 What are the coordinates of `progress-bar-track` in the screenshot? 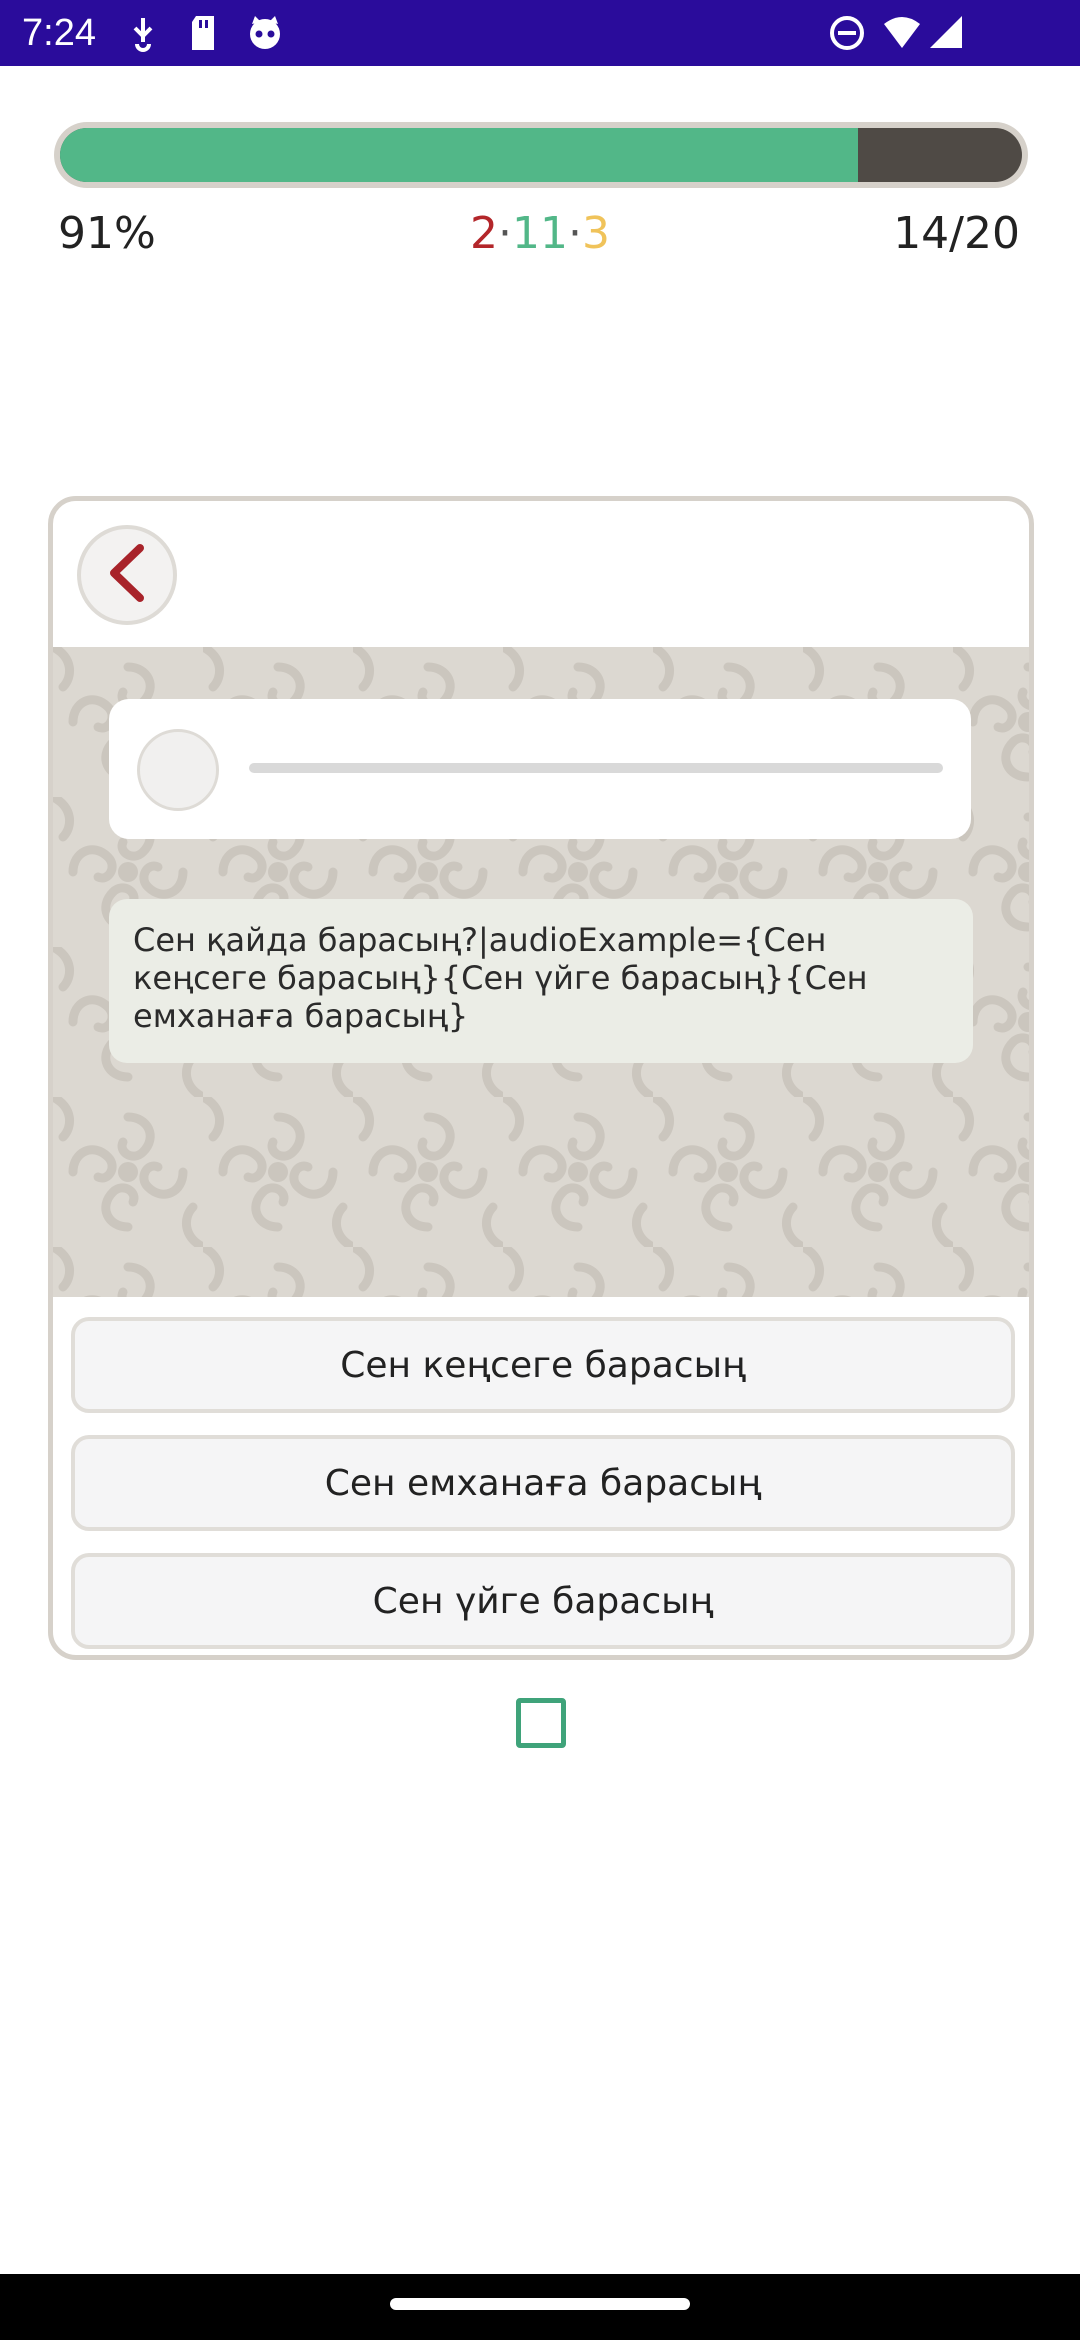 It's located at (541, 155).